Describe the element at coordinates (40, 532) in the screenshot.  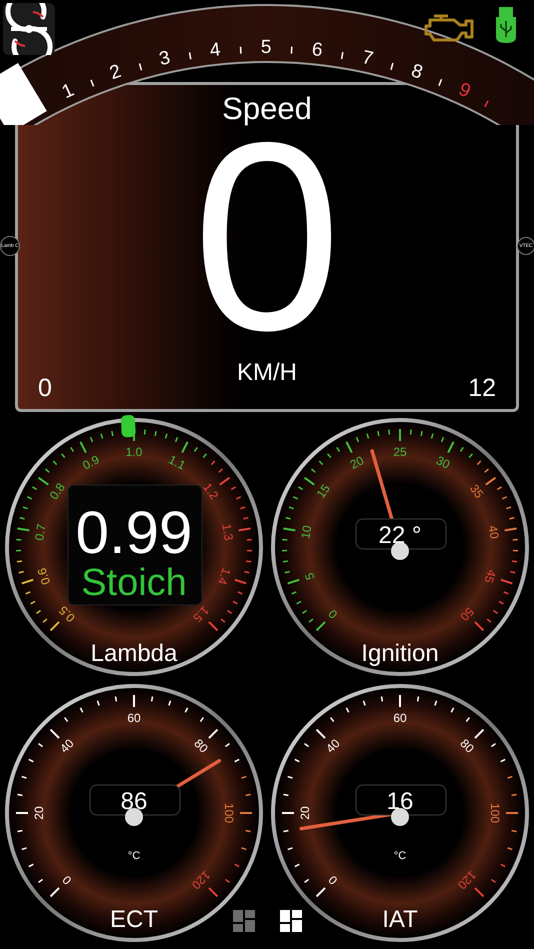
I see `scale-label: 0.7` at that location.